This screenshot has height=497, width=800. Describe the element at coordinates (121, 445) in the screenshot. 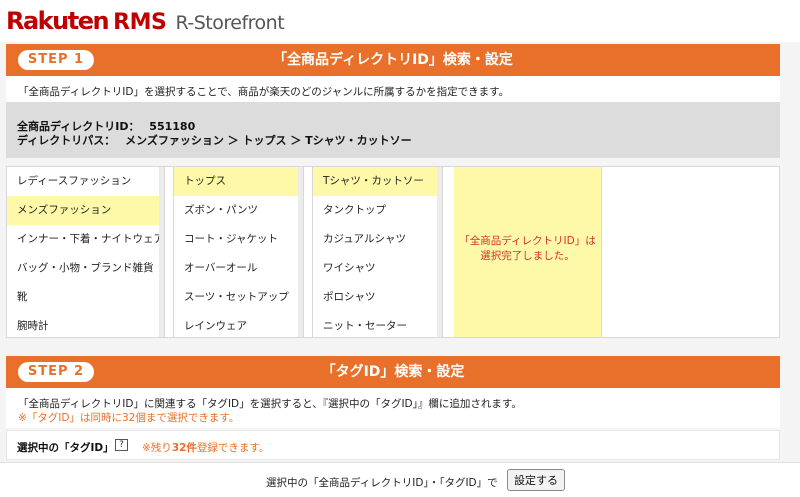

I see `help-icon: ?` at that location.